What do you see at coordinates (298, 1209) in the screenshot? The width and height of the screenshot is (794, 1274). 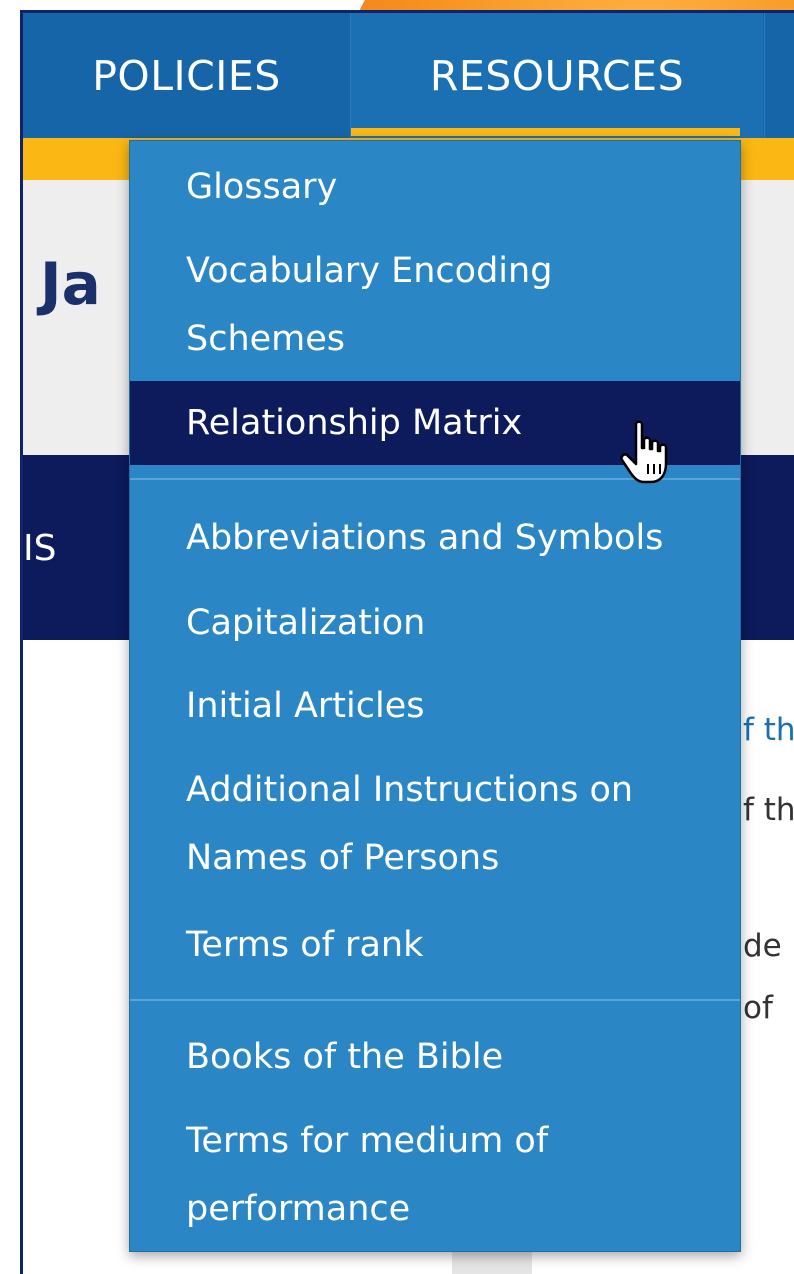 I see `menu-item-label-line2: performance` at bounding box center [298, 1209].